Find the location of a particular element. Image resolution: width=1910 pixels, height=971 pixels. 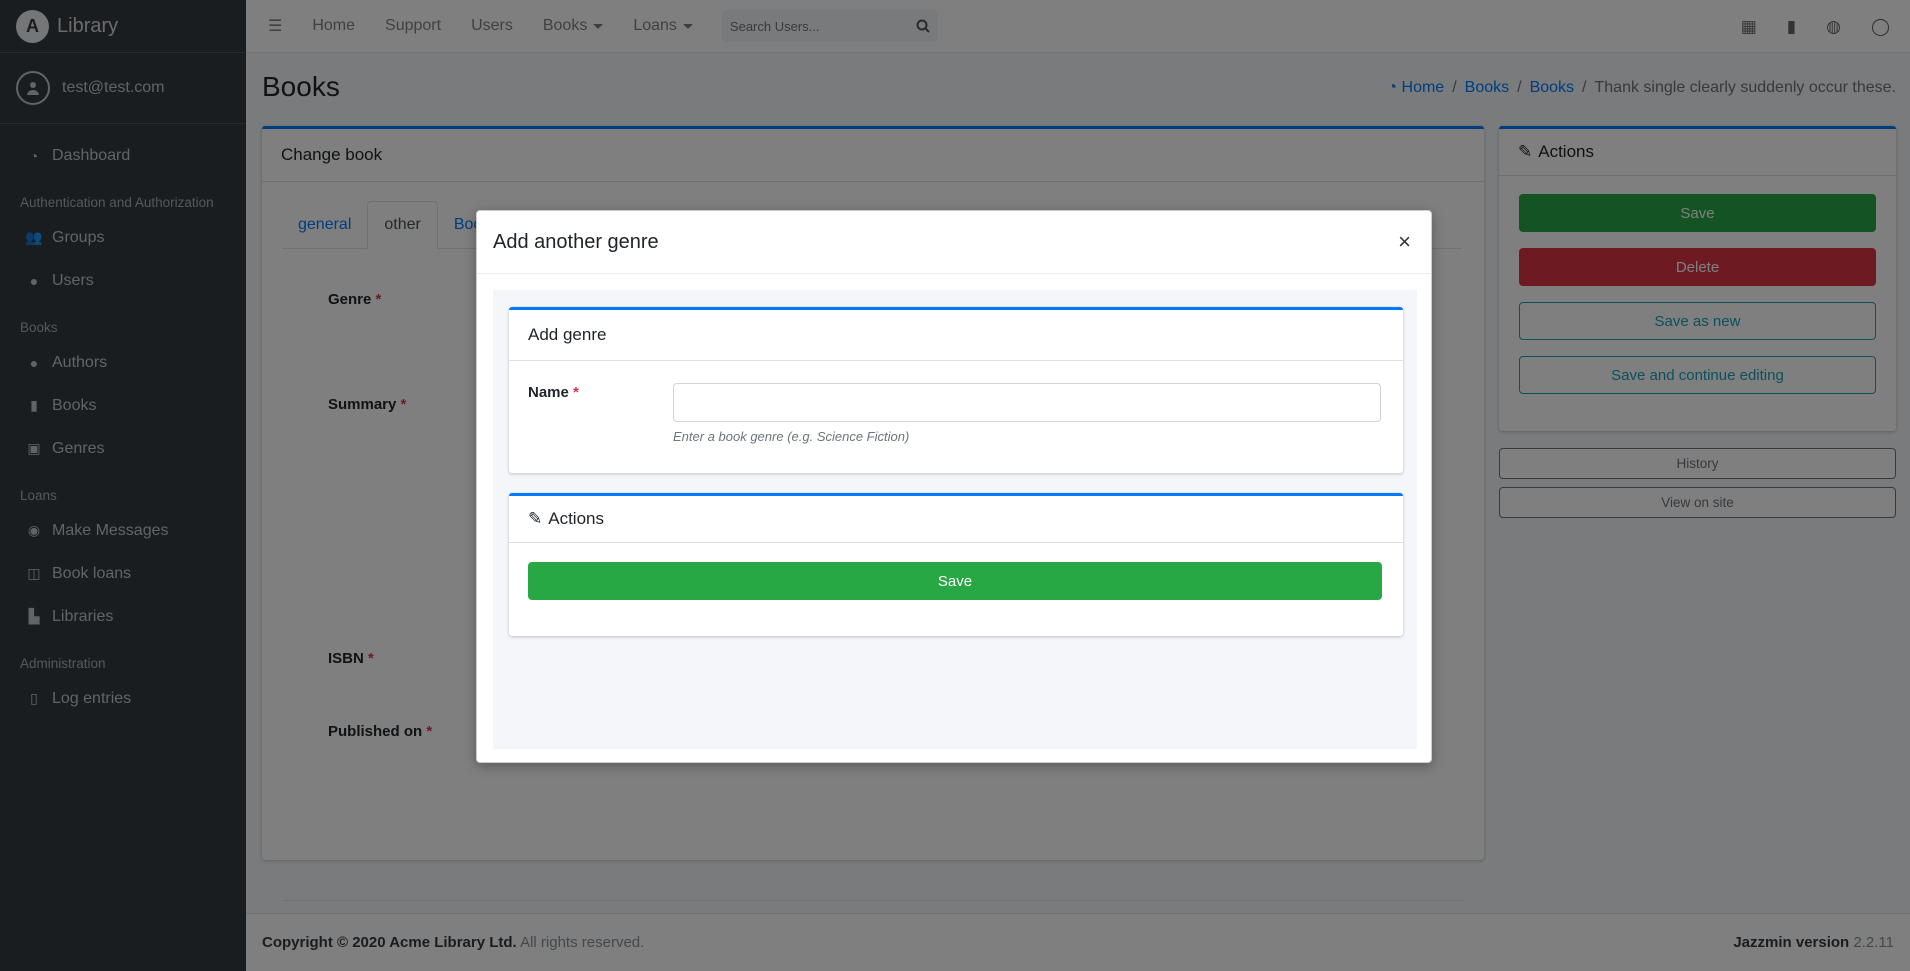

add-genre-card-title: Add genre is located at coordinates (956, 335).